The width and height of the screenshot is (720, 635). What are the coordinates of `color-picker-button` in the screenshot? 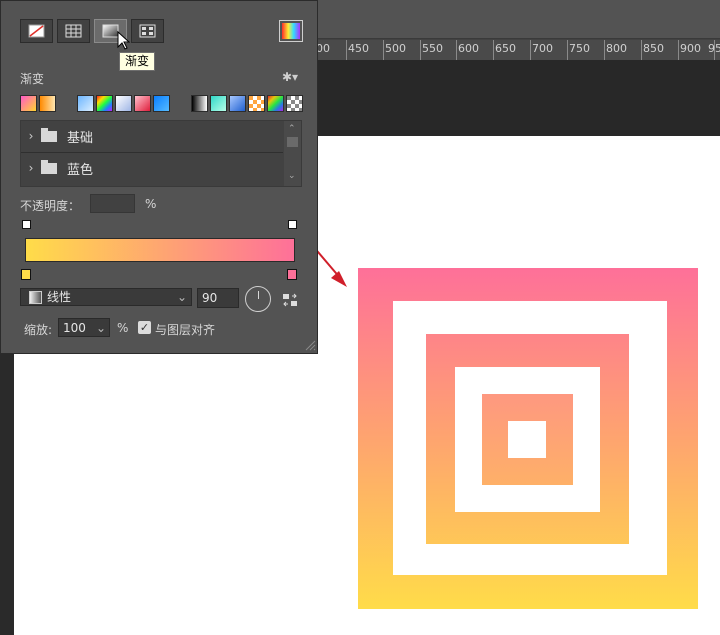 It's located at (291, 31).